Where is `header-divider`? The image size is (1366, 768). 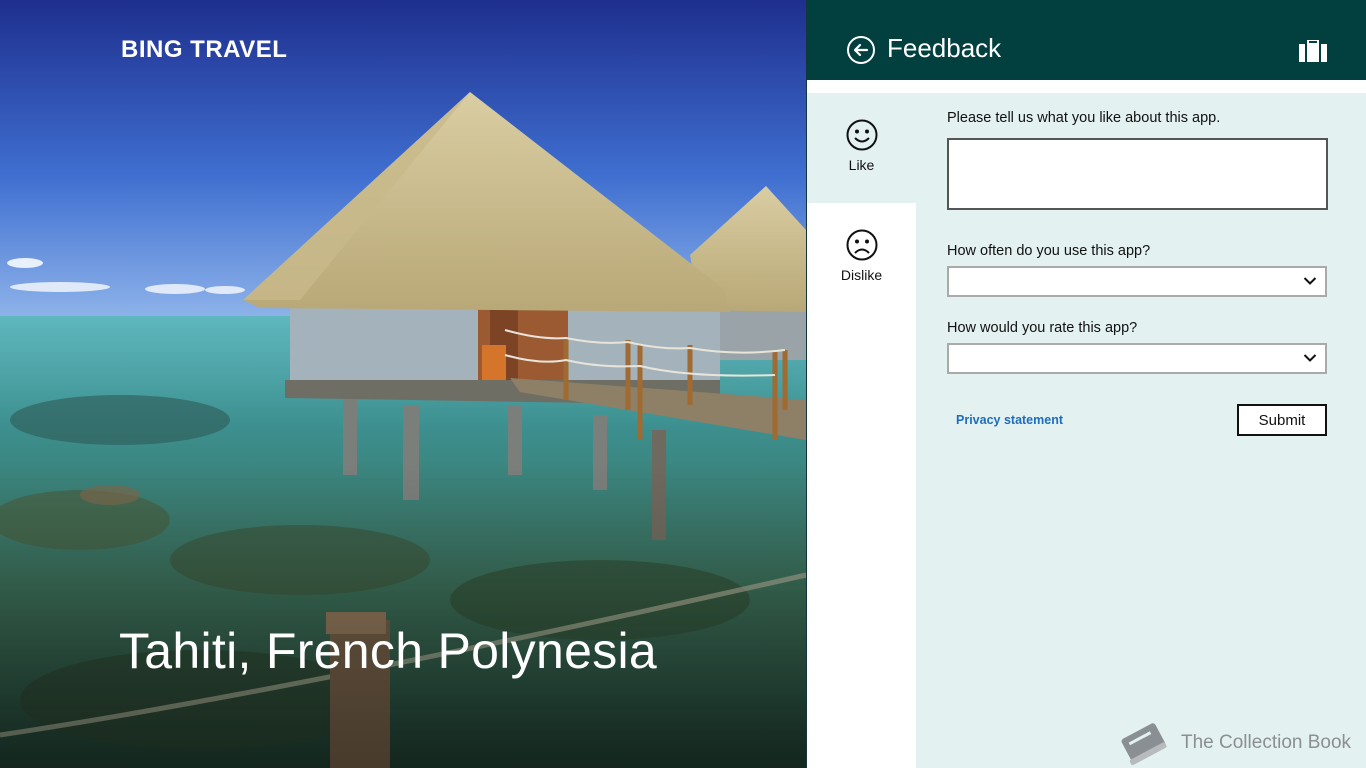 header-divider is located at coordinates (1086, 86).